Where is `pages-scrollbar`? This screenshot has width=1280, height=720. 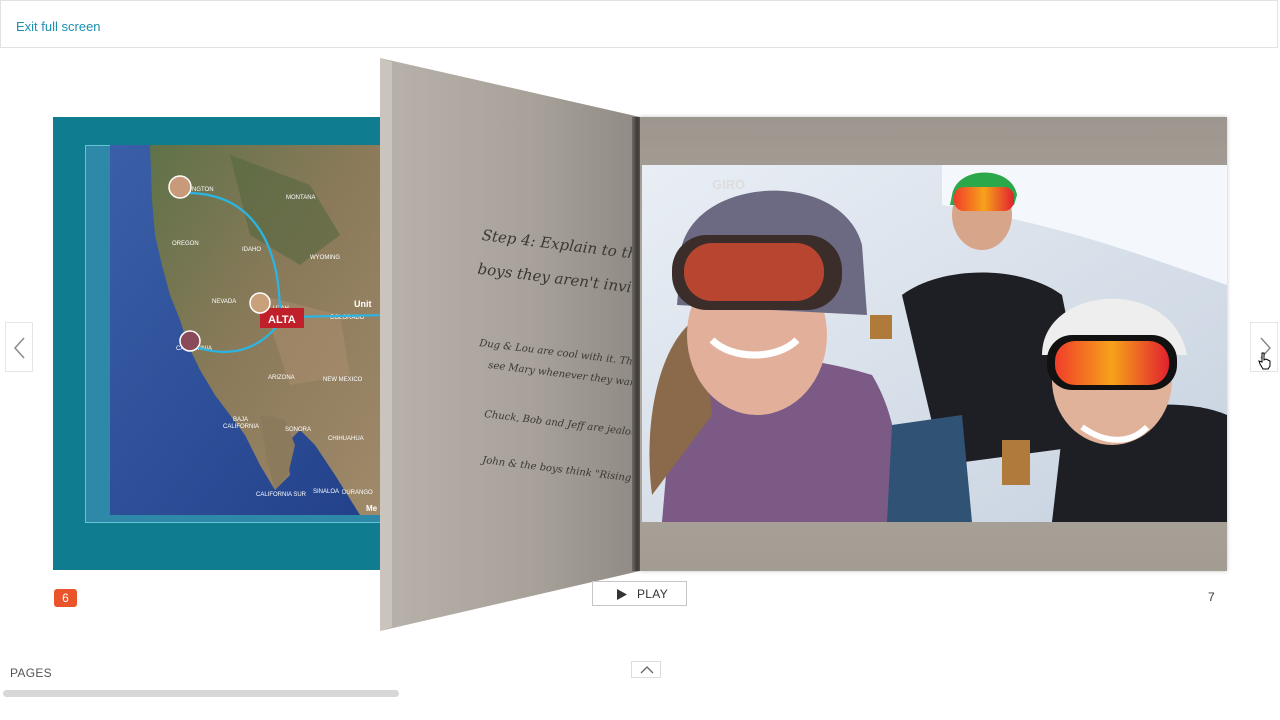 pages-scrollbar is located at coordinates (201, 693).